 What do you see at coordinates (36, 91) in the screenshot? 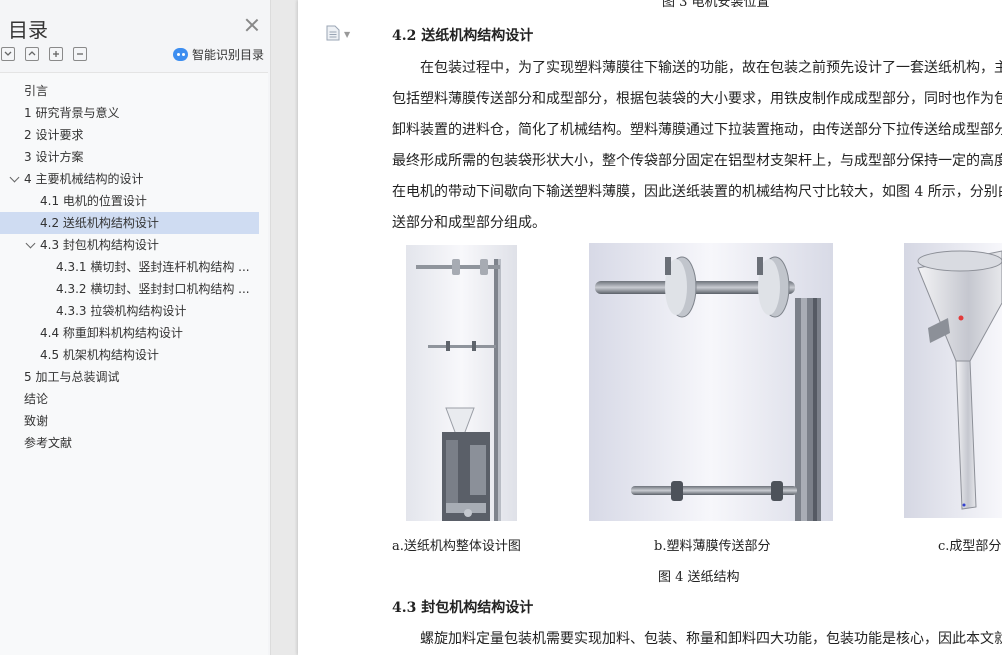
I see `toc-item-label: 引言` at bounding box center [36, 91].